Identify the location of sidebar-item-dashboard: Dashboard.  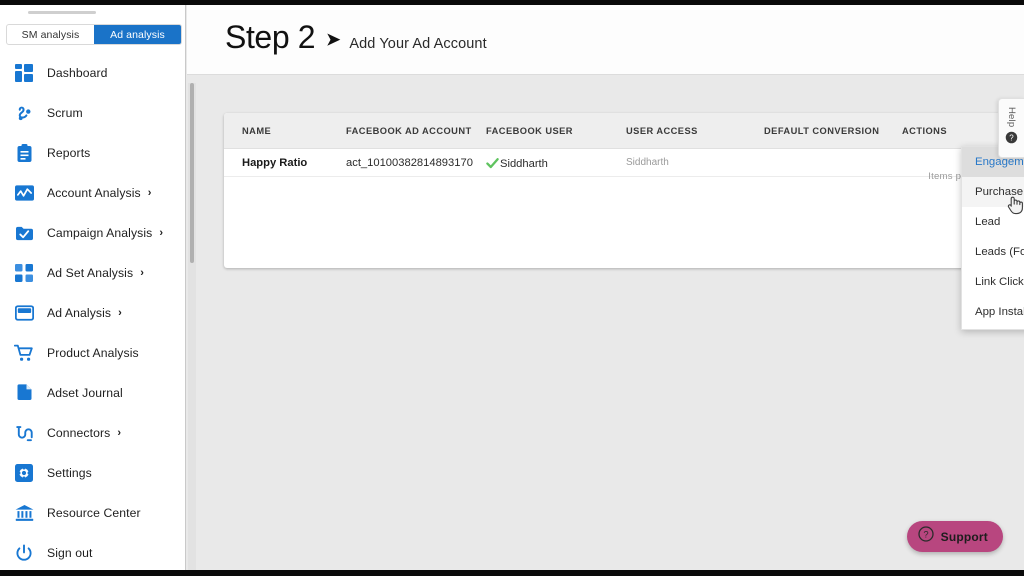
(92, 73).